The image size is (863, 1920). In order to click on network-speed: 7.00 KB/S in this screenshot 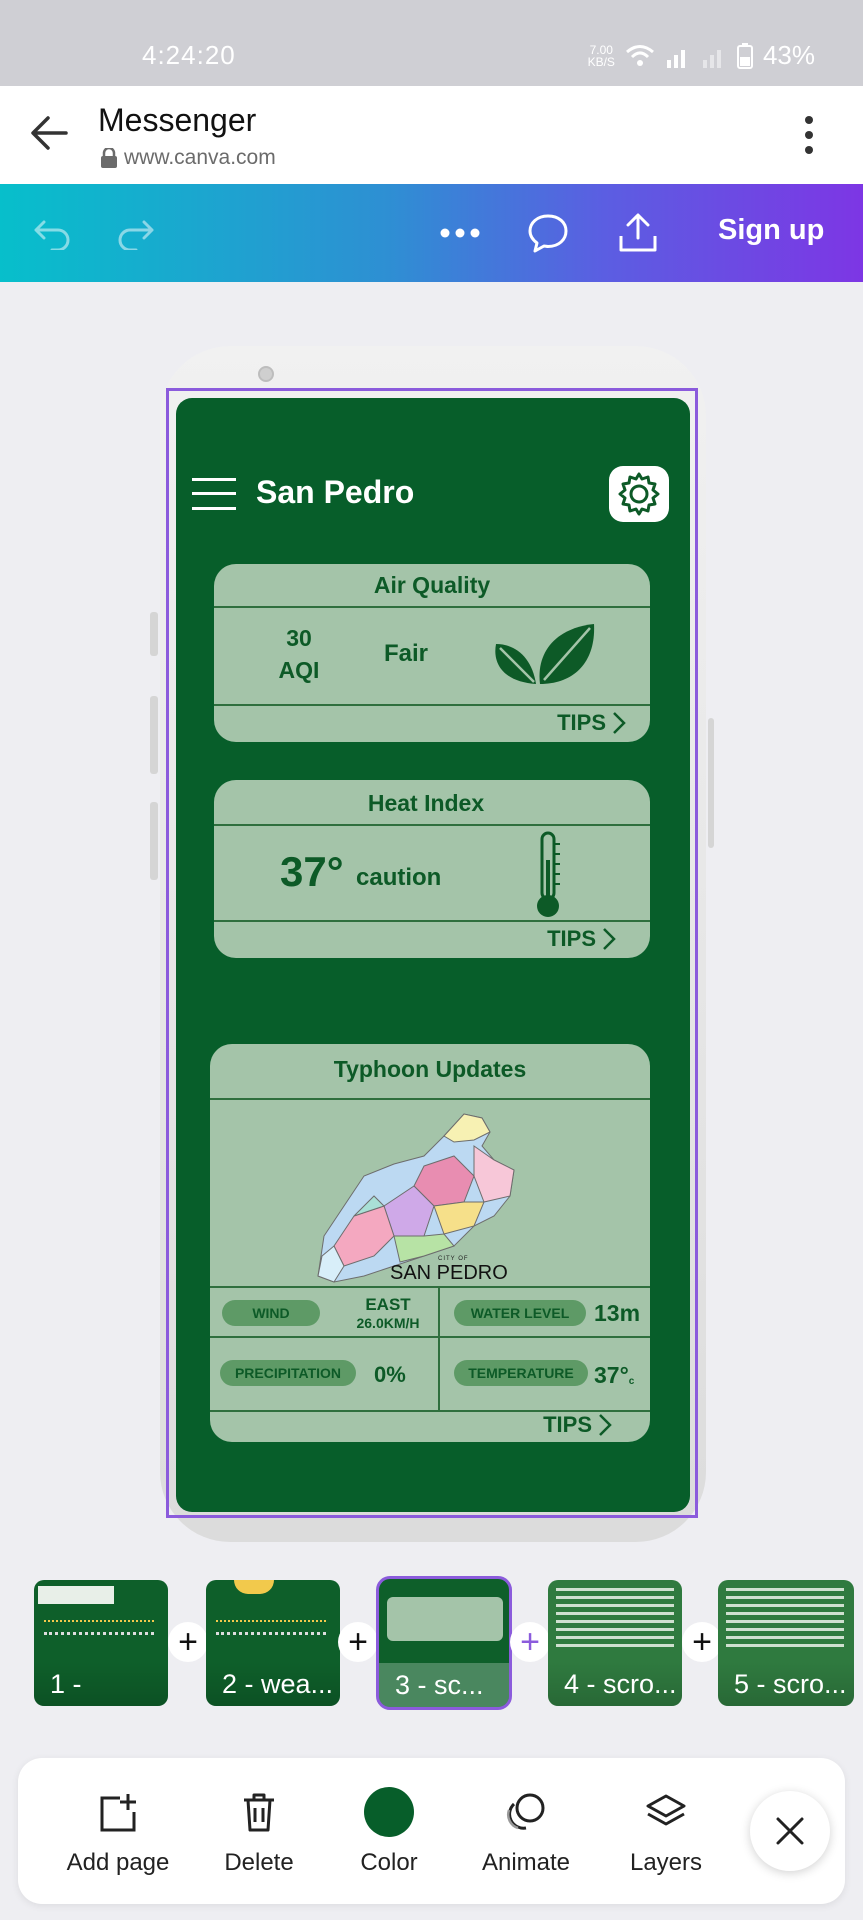, I will do `click(601, 56)`.